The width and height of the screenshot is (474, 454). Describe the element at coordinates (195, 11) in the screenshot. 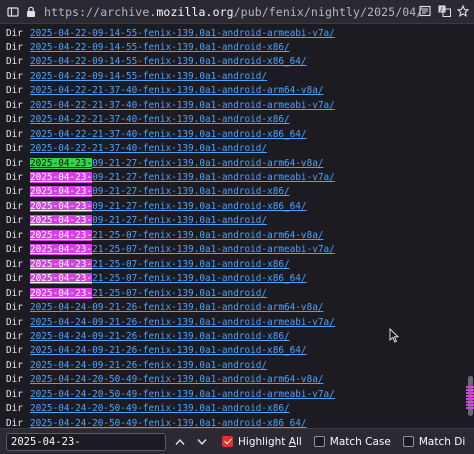

I see `url-domain: mozilla.org` at that location.